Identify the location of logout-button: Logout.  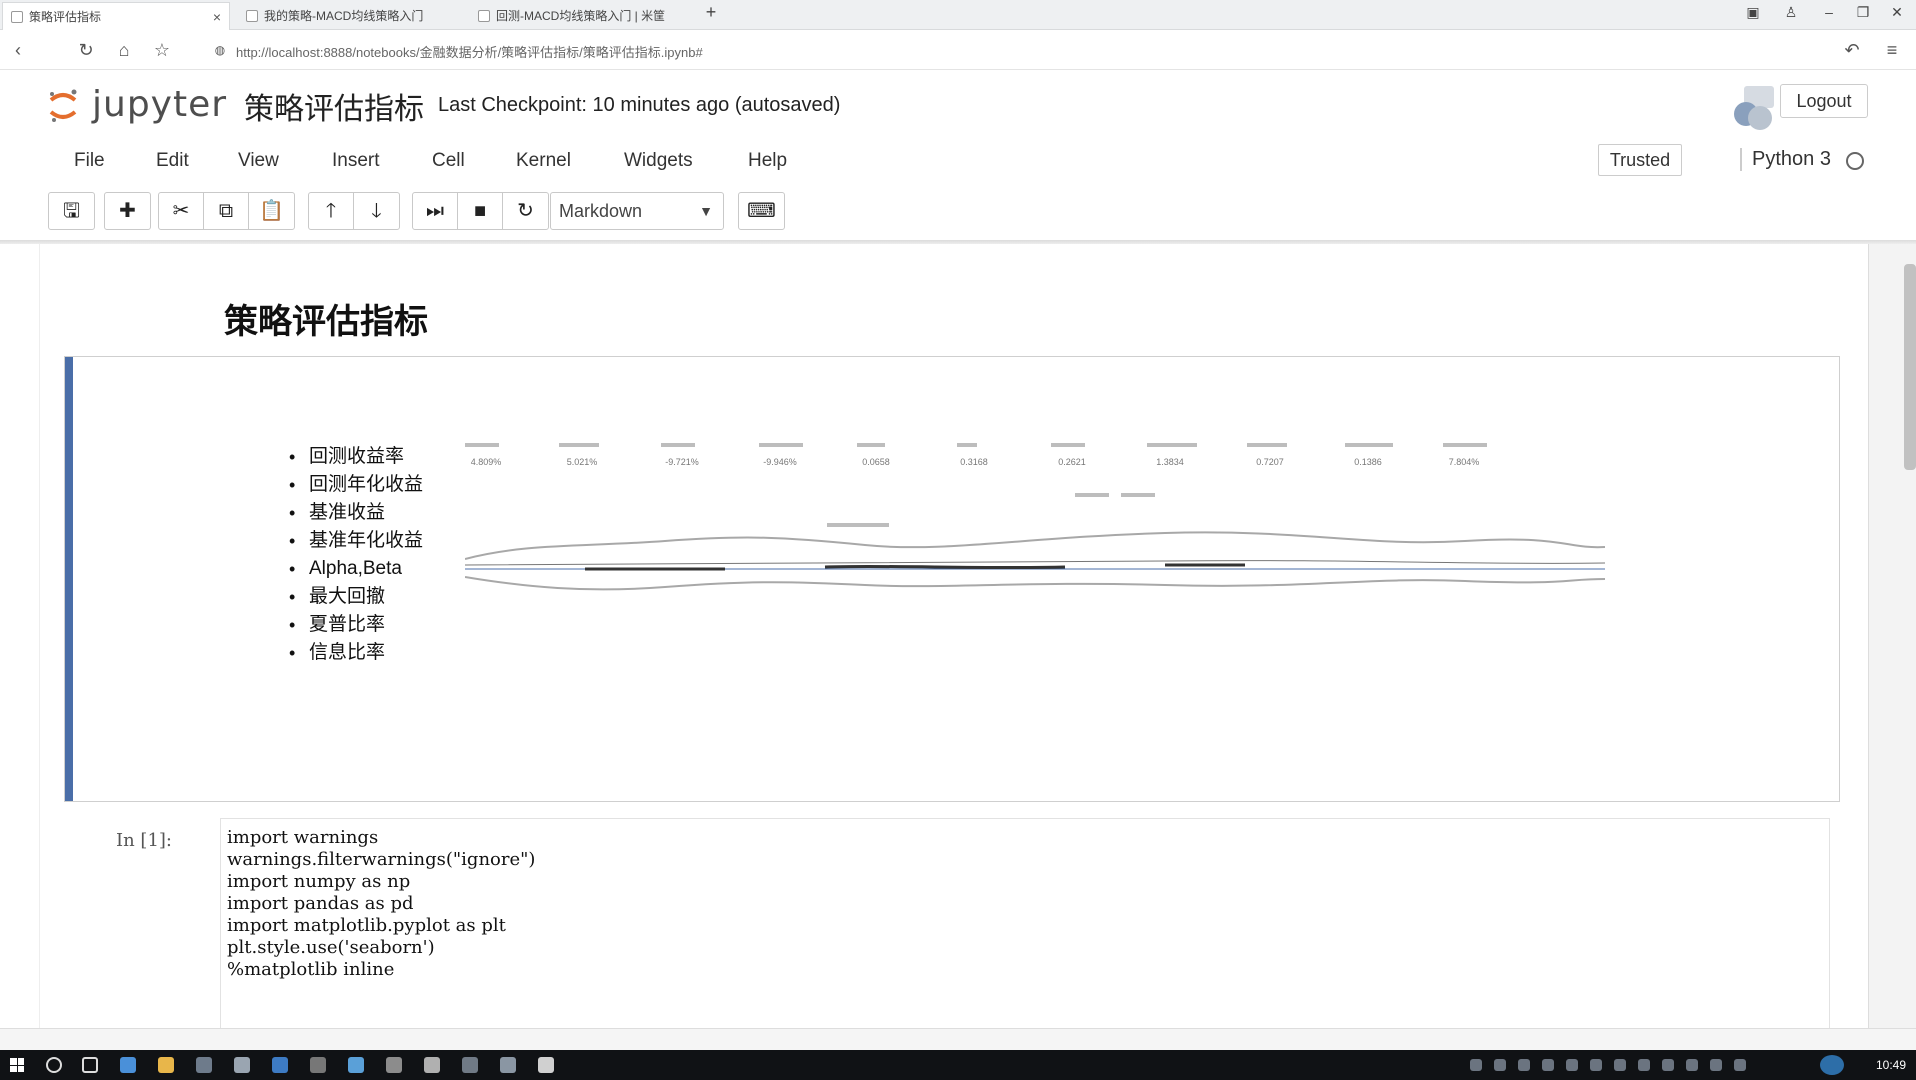
(1824, 101).